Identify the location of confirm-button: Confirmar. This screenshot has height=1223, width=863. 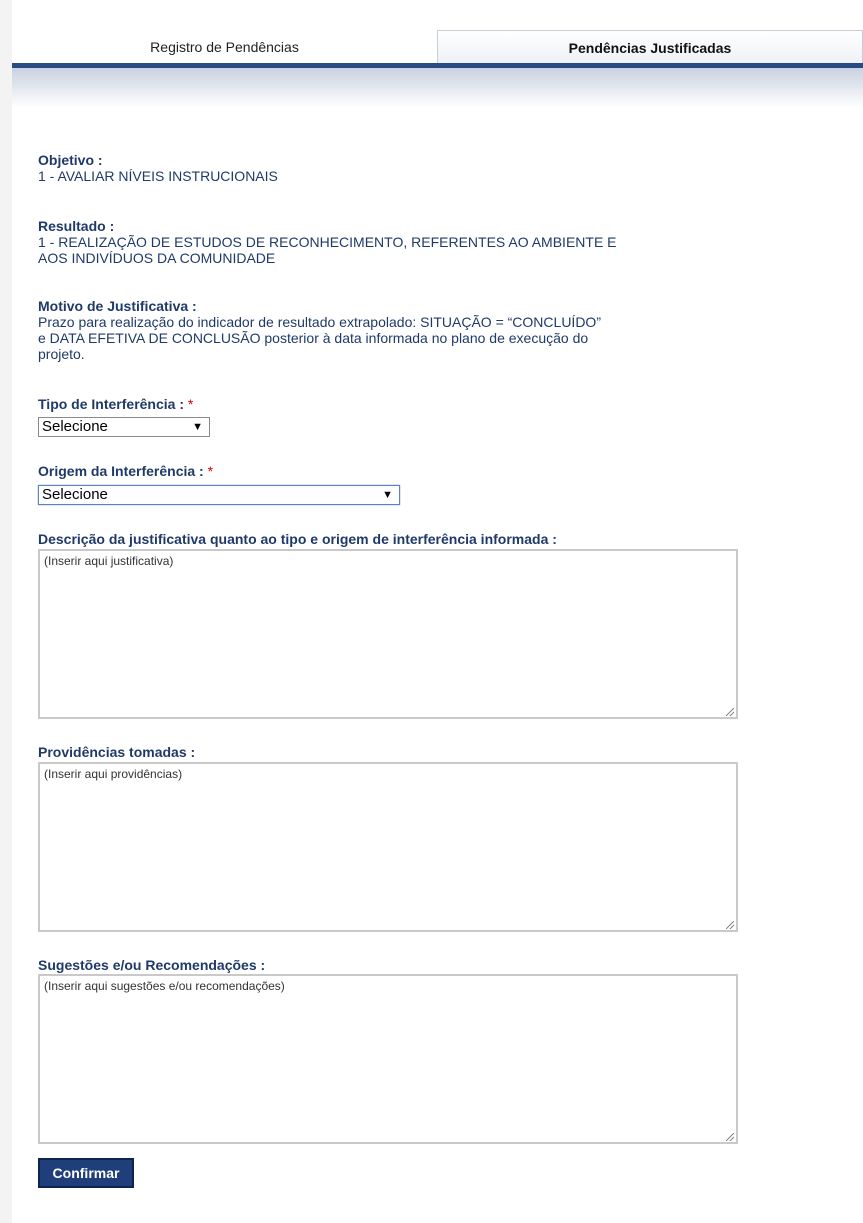
(86, 1173).